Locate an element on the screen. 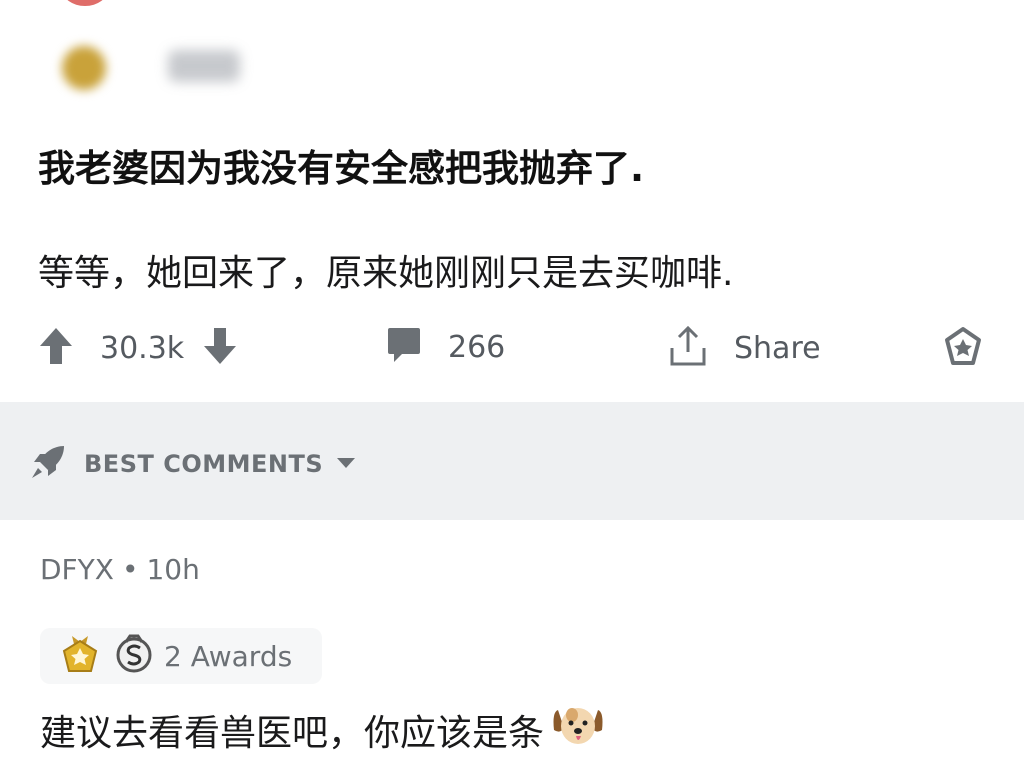  gold-award-icon is located at coordinates (80, 656).